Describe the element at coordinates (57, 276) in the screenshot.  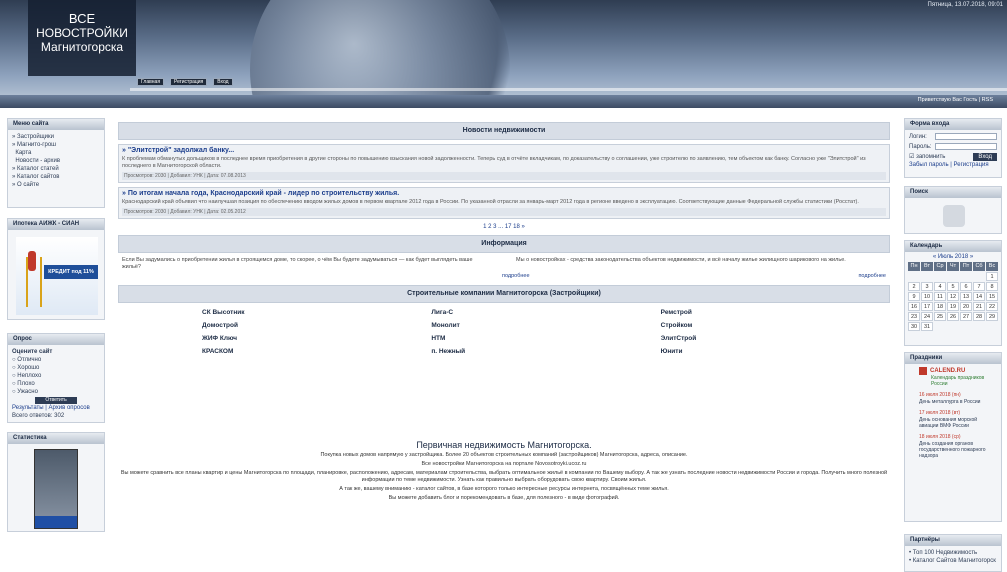
I see `ipoteka-banner: КРЕДИТ под 11%` at that location.